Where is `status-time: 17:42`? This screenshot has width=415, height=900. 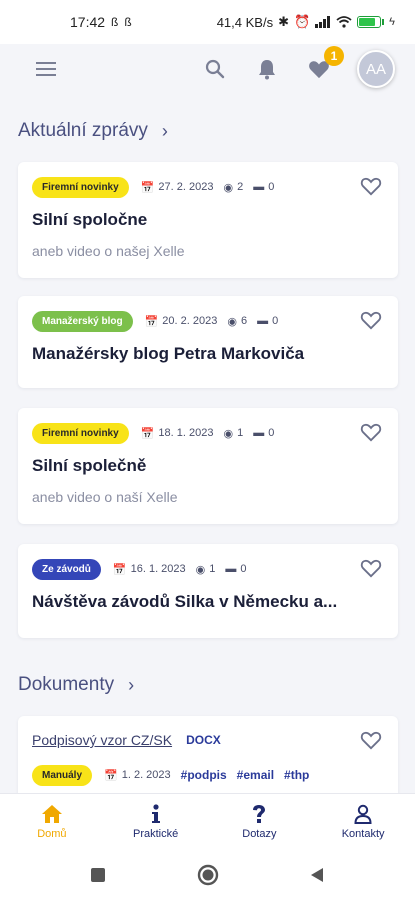 status-time: 17:42 is located at coordinates (88, 22).